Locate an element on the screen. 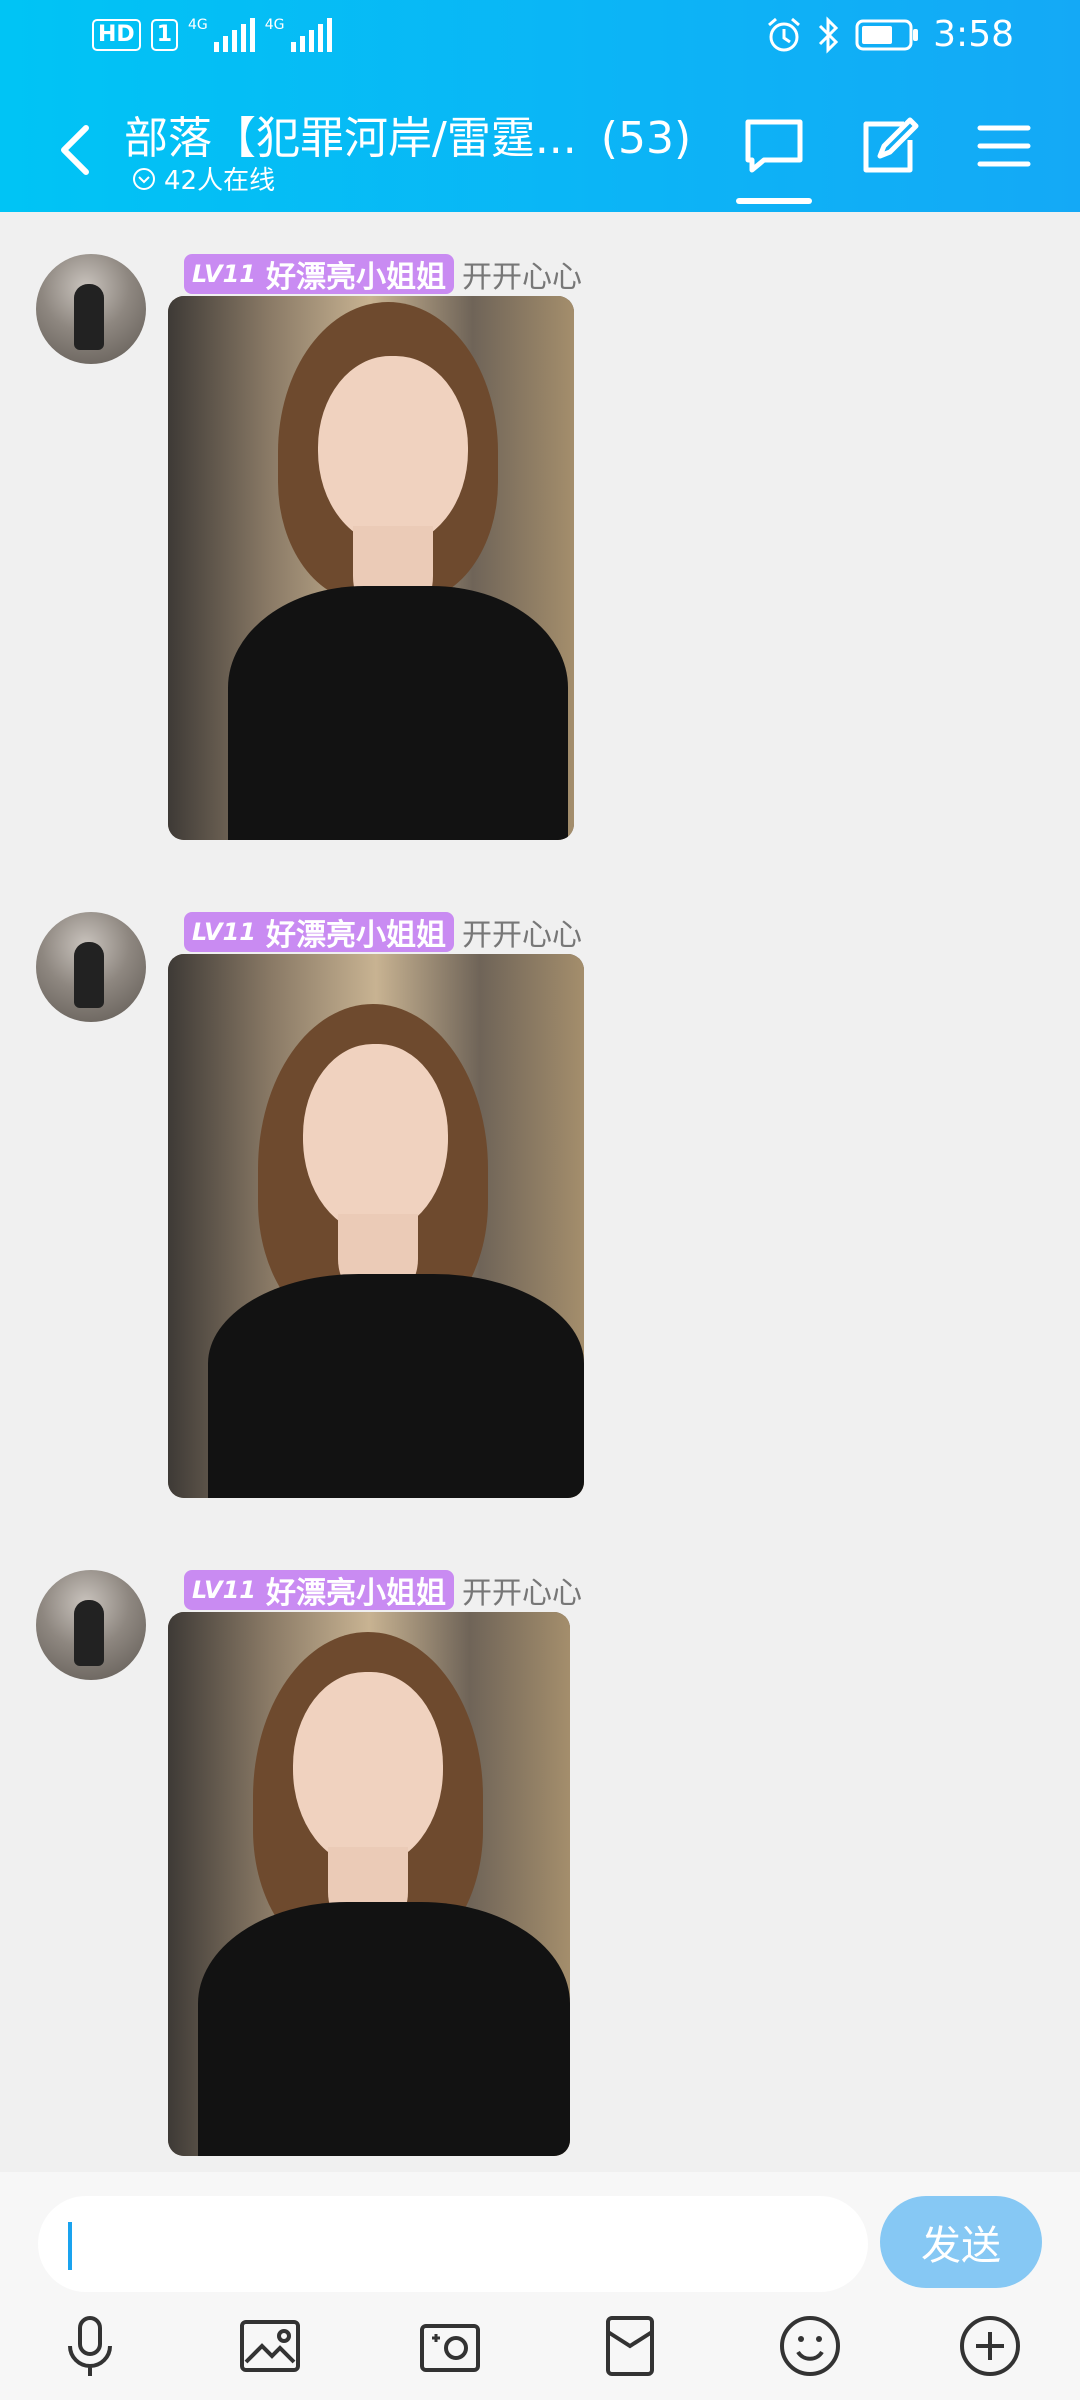 This screenshot has height=2400, width=1080. image-icon is located at coordinates (270, 2346).